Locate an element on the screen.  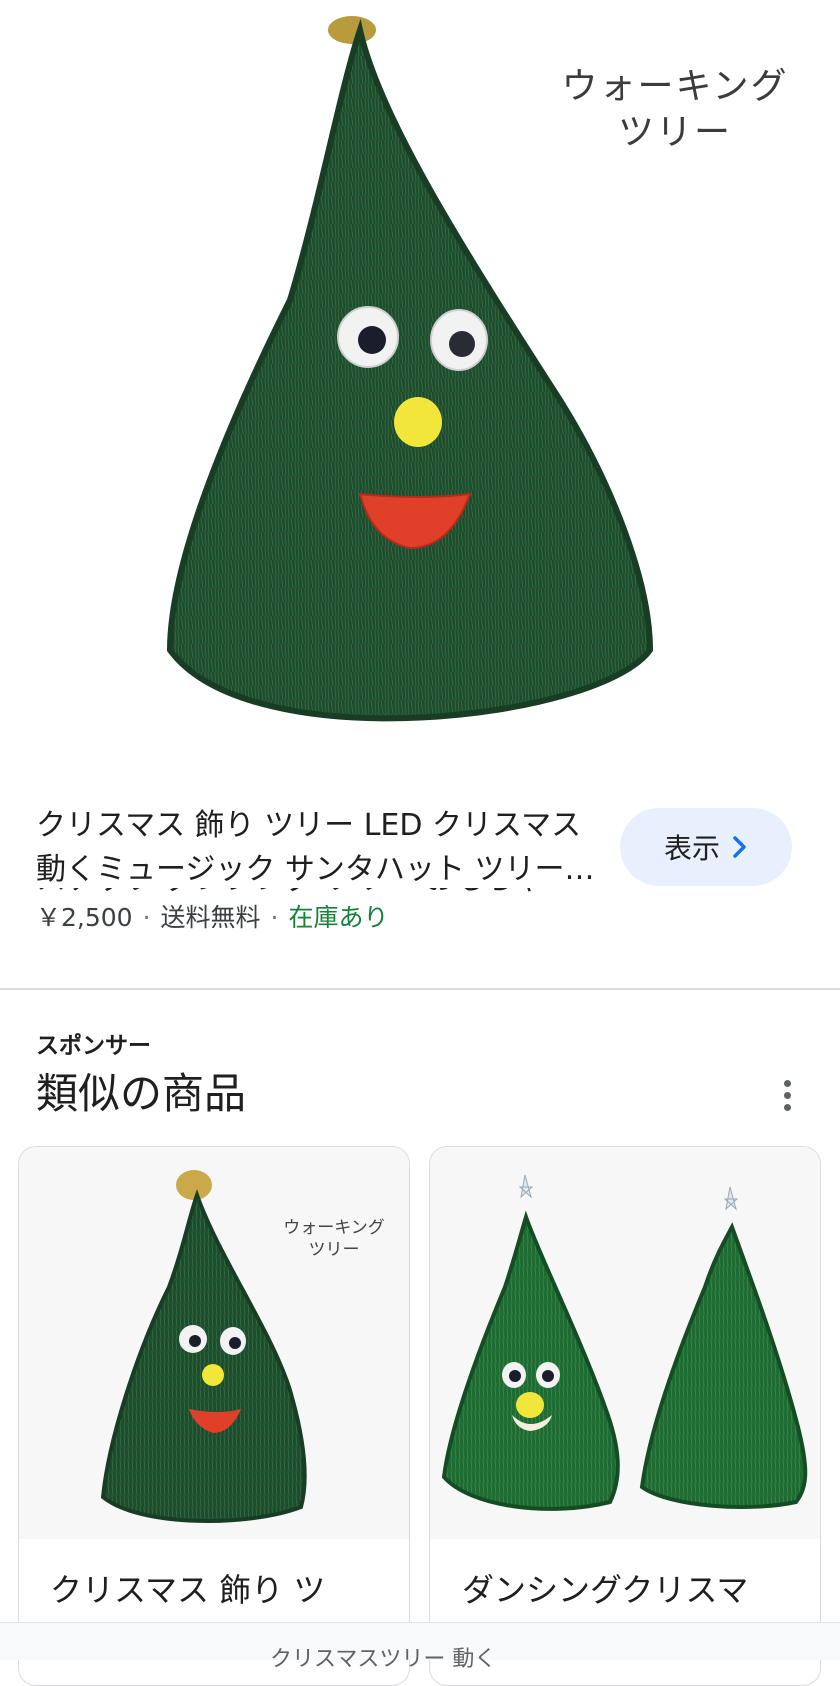
price: ￥2,500 is located at coordinates (84, 917).